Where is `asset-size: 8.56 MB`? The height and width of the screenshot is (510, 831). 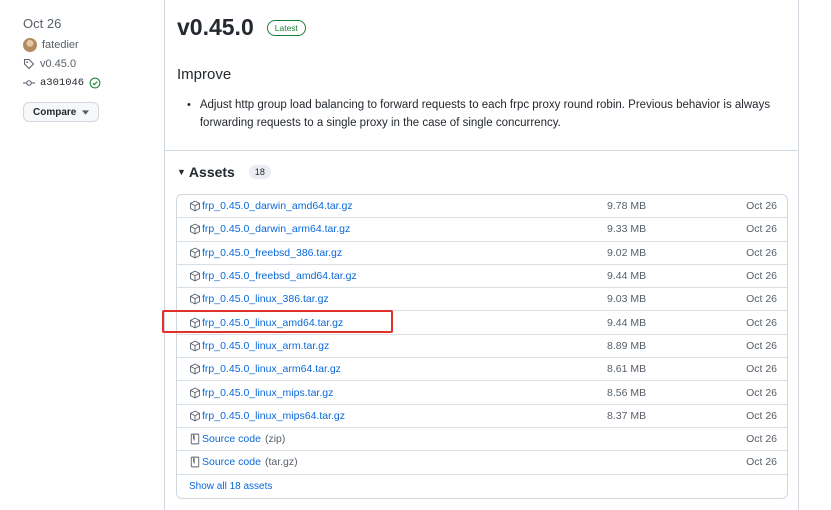 asset-size: 8.56 MB is located at coordinates (627, 392).